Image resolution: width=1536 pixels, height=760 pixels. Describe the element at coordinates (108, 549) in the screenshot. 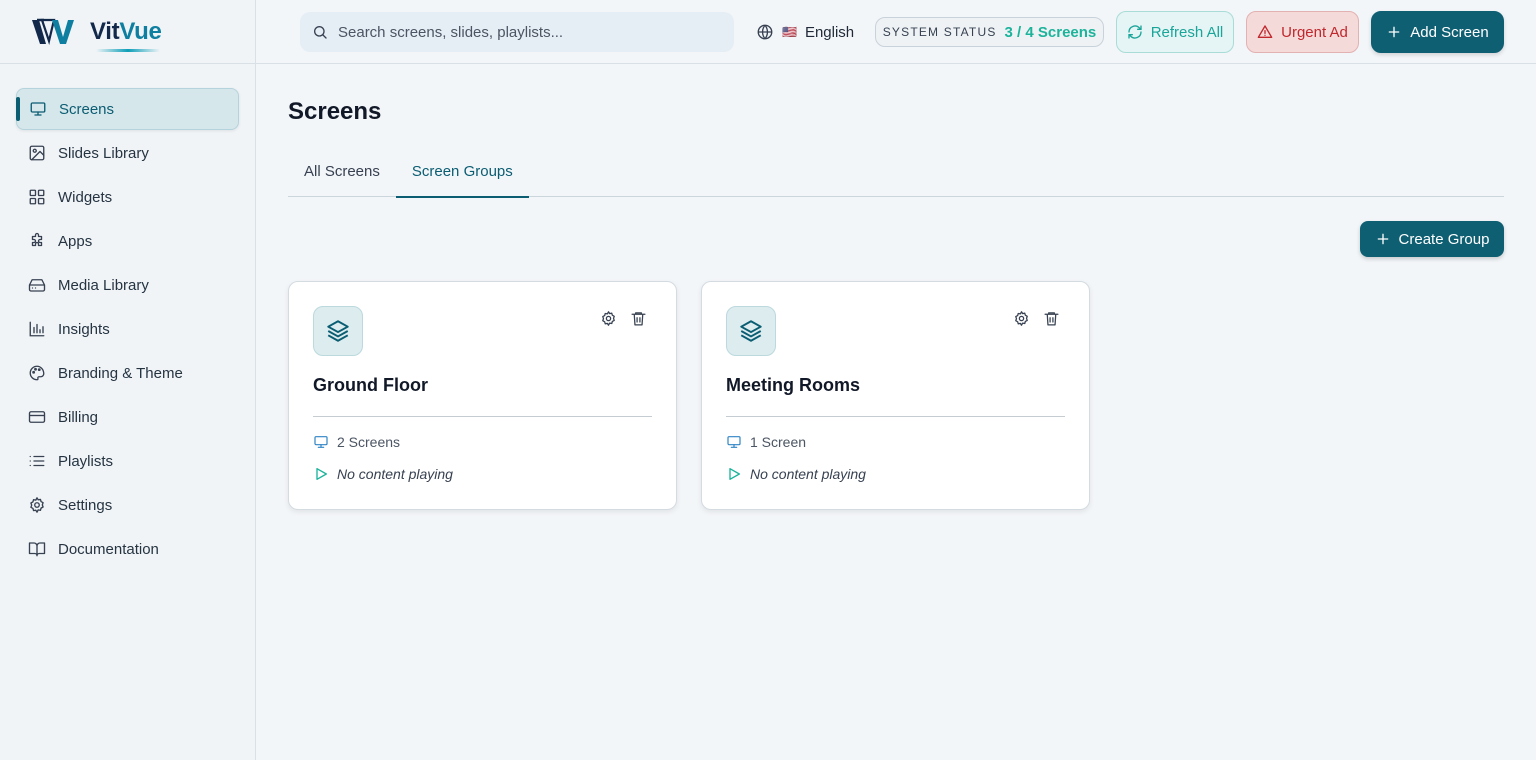

I see `sidebar-item-label: Documentation` at that location.